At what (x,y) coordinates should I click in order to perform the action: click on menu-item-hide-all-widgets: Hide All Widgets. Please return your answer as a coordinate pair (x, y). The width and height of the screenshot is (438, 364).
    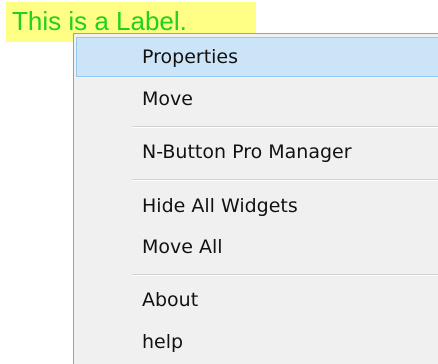
    Looking at the image, I should click on (257, 206).